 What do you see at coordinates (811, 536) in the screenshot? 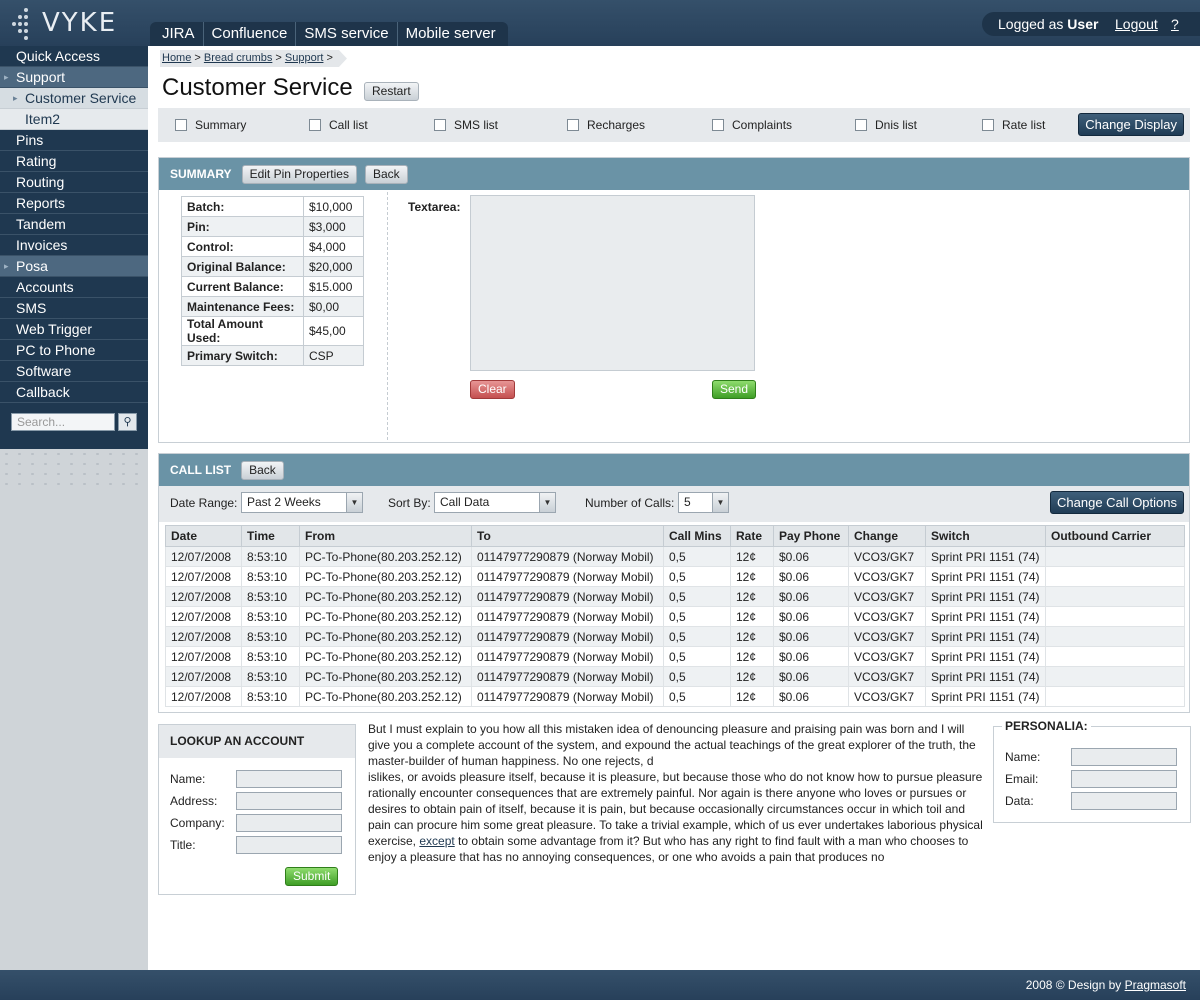
I see `column-header: Pay Phone` at bounding box center [811, 536].